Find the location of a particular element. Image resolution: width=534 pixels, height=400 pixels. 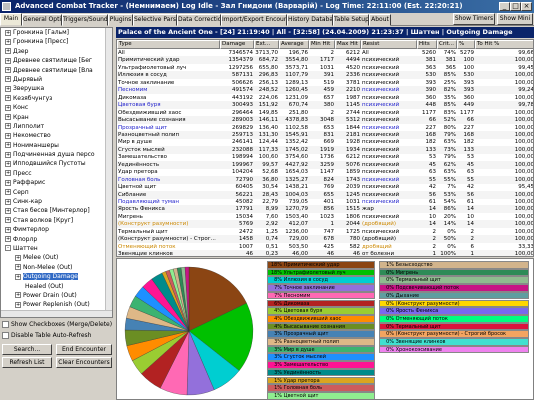

table-cell: 1 is located at coordinates (472, 254).